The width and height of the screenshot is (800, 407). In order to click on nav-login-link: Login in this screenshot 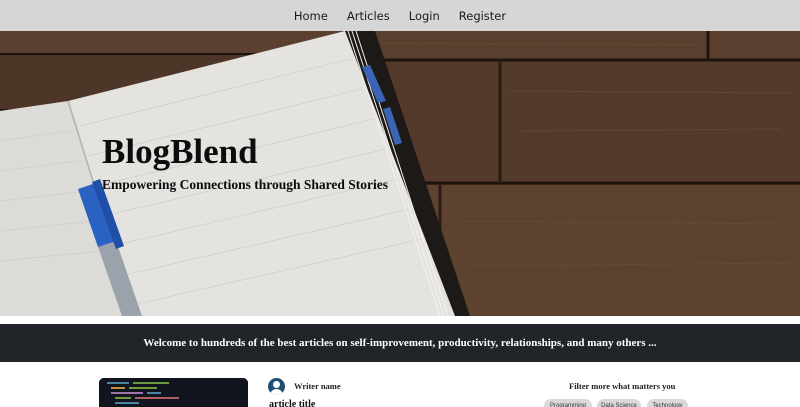, I will do `click(424, 16)`.